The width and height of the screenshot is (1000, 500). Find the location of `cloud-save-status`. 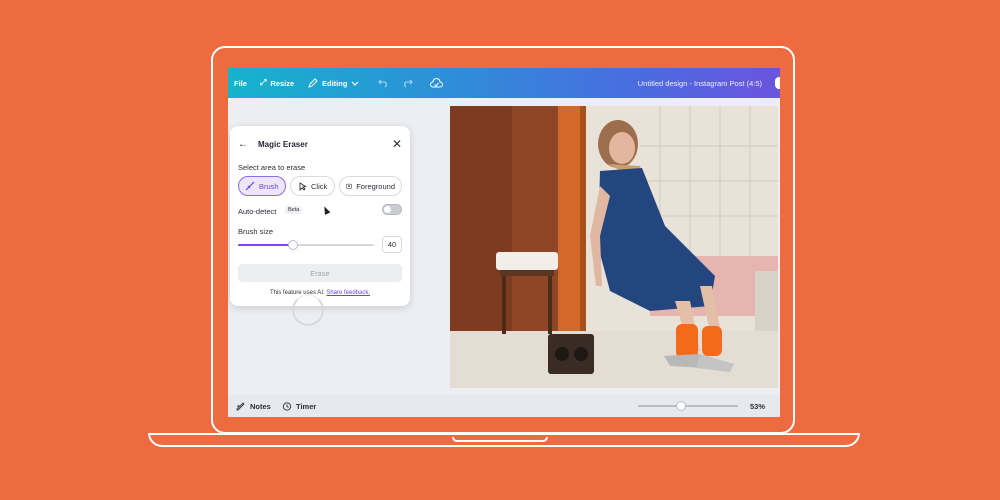

cloud-save-status is located at coordinates (436, 83).